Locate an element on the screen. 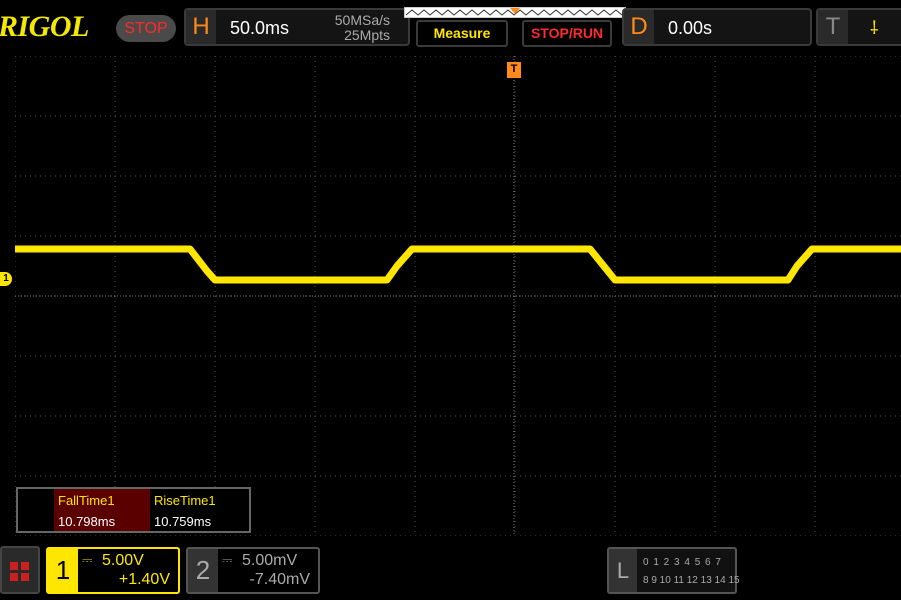 Image resolution: width=901 pixels, height=600 pixels. channel-1-waveform is located at coordinates (458, 264).